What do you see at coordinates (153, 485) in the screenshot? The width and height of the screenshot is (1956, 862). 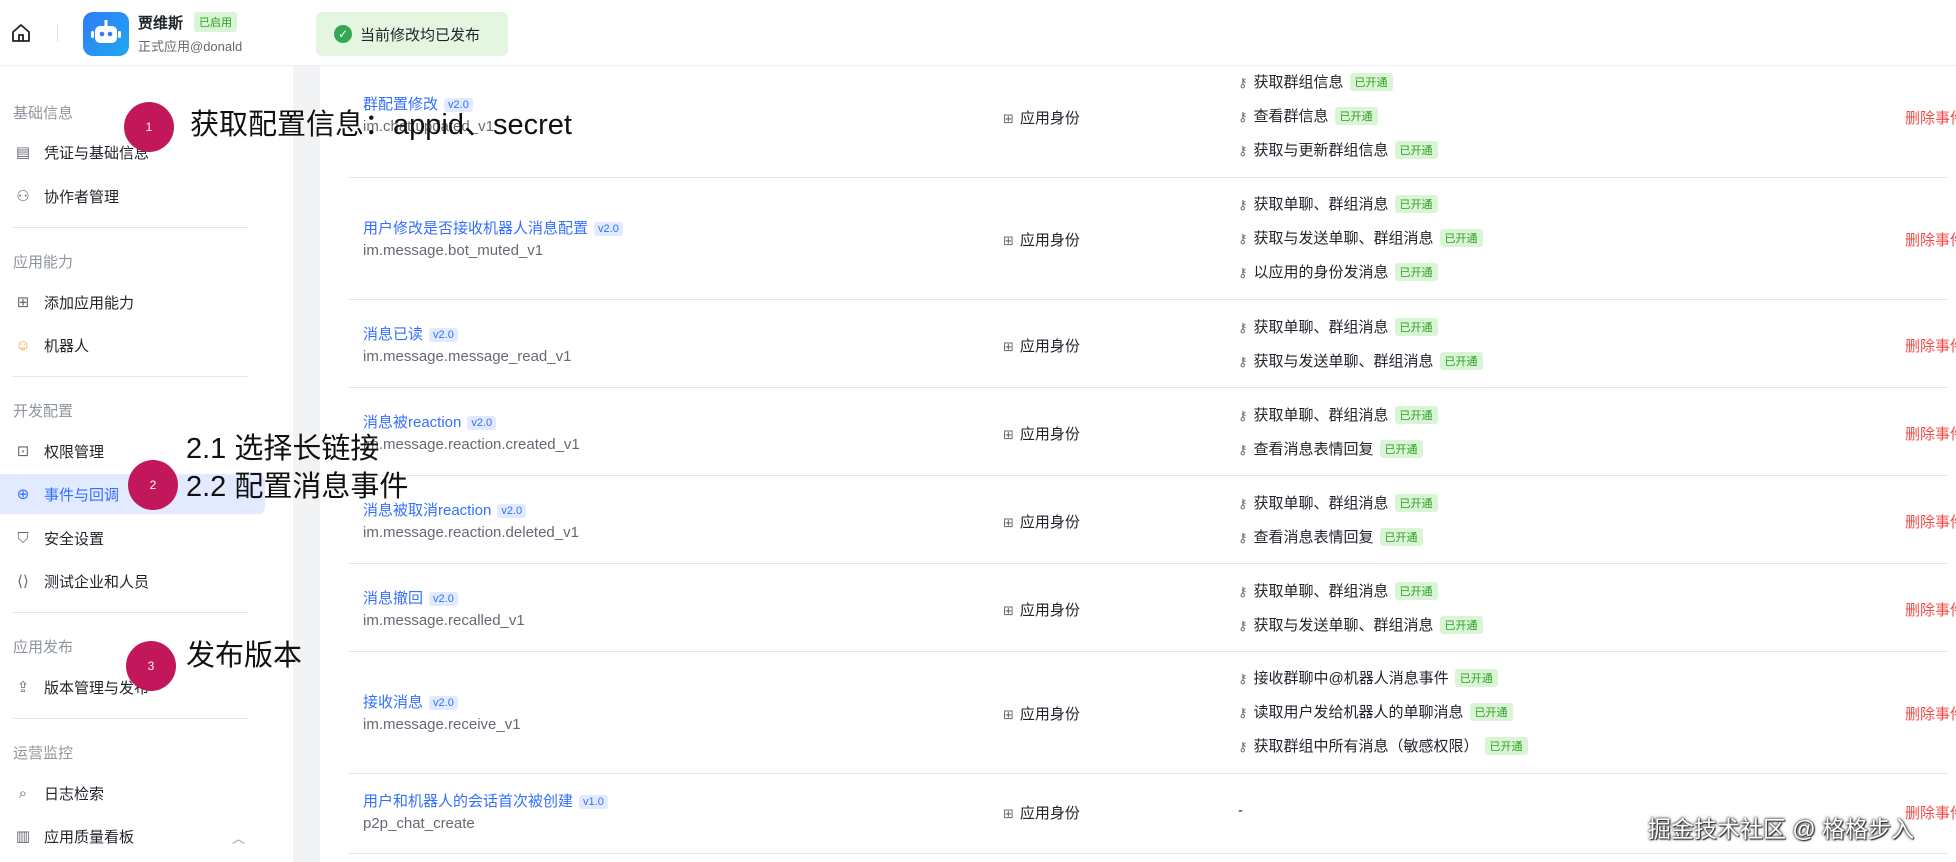 I see `annotation-marker-2: 2` at bounding box center [153, 485].